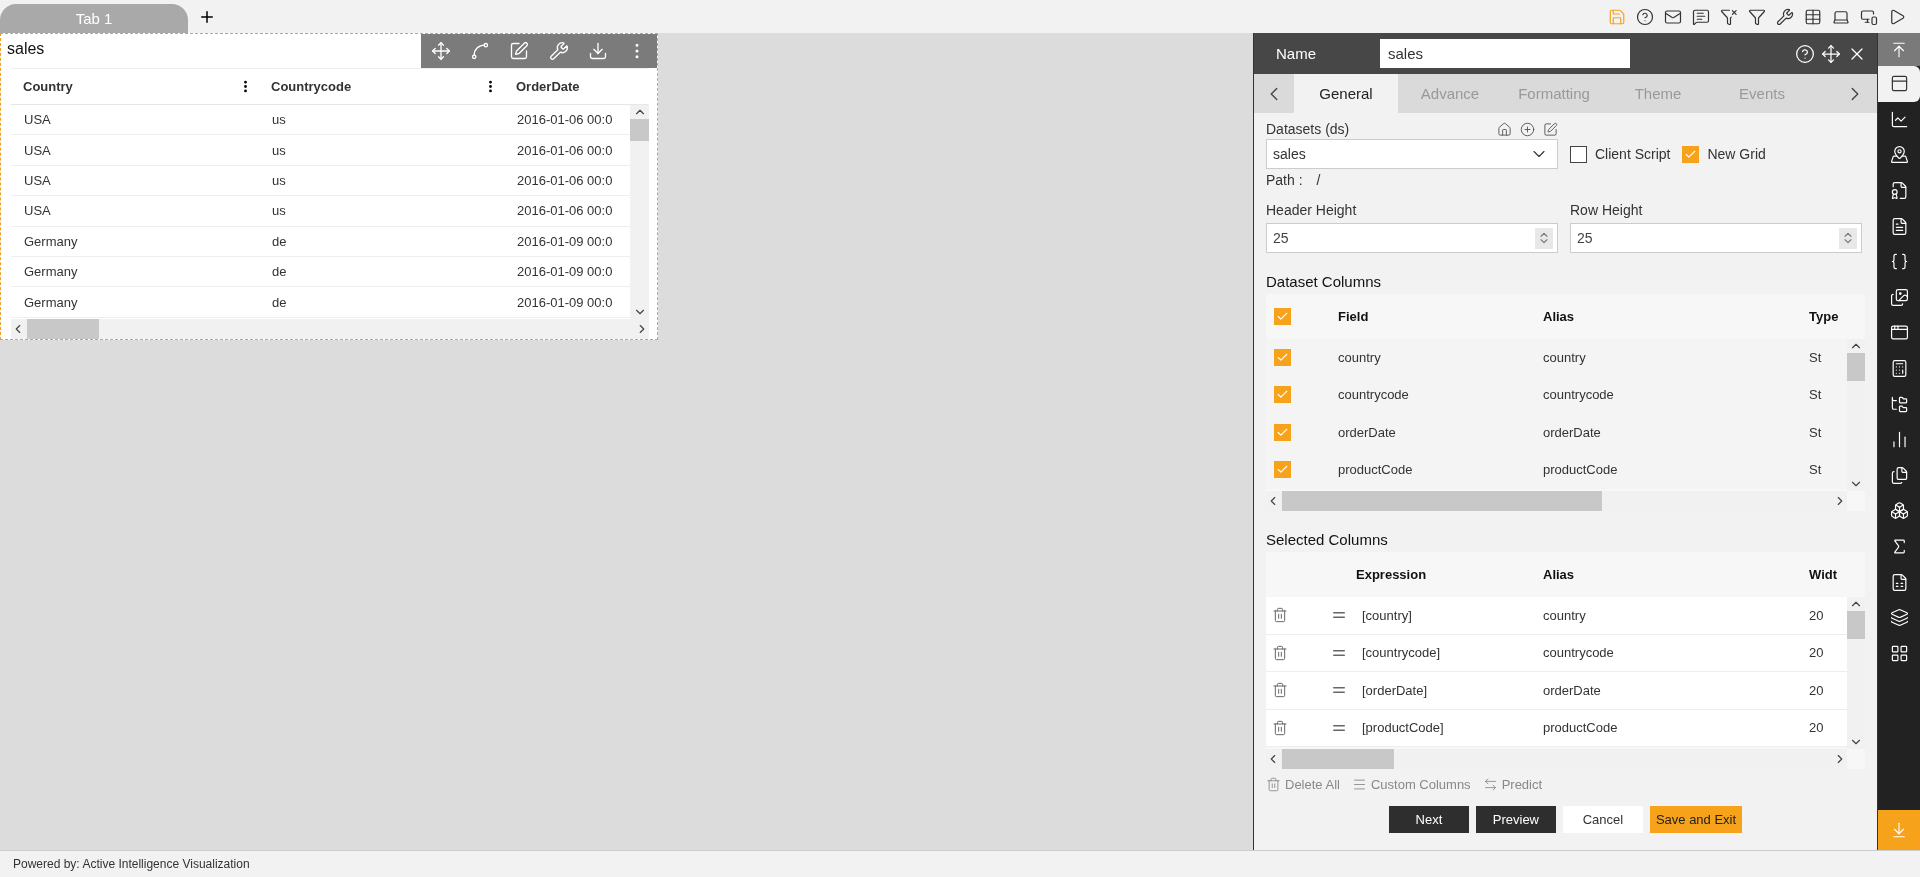 This screenshot has height=877, width=1920. I want to click on widget-title: sales, so click(25, 48).